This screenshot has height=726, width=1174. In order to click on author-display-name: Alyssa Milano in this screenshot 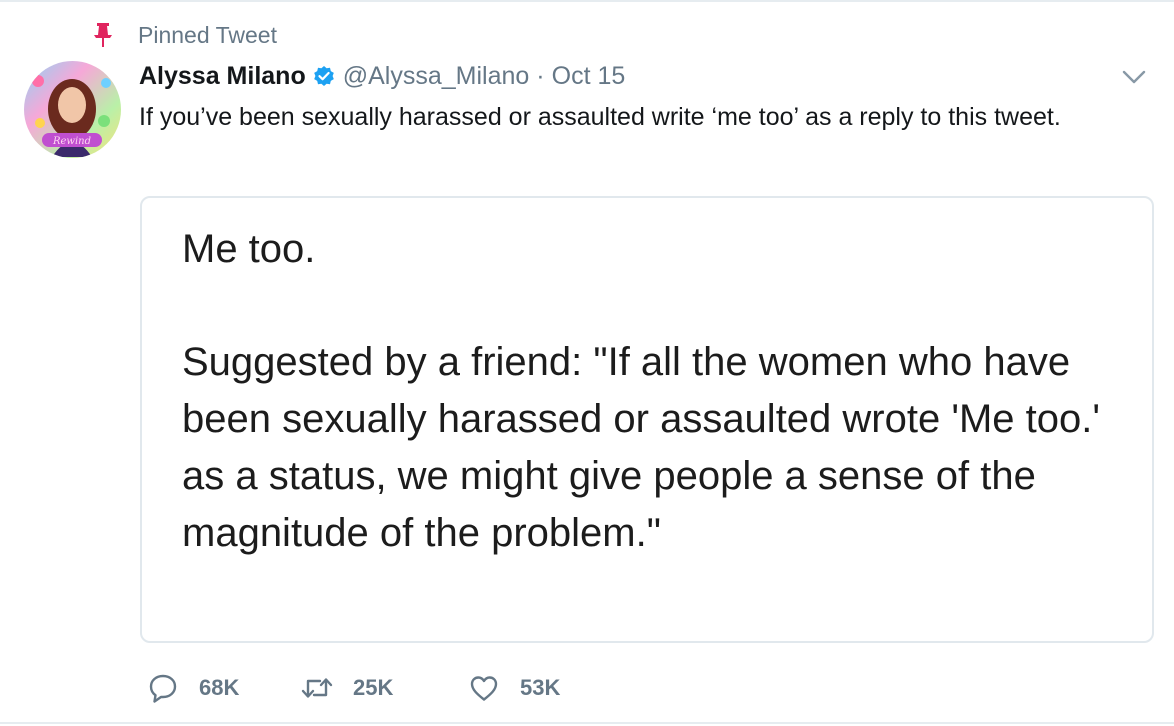, I will do `click(222, 76)`.